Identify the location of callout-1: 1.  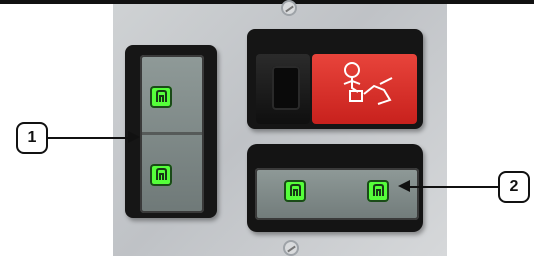
(32, 138).